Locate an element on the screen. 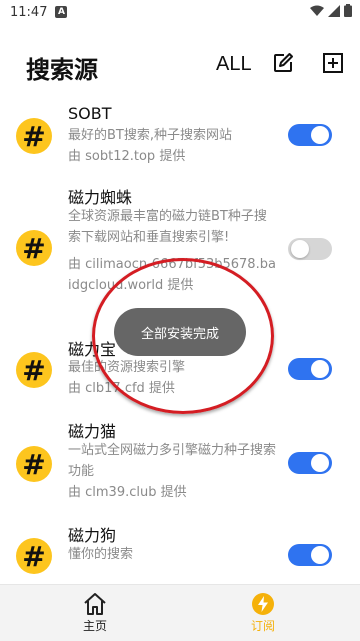 This screenshot has height=641, width=360. enable-toggle-cilizhizhu is located at coordinates (310, 249).